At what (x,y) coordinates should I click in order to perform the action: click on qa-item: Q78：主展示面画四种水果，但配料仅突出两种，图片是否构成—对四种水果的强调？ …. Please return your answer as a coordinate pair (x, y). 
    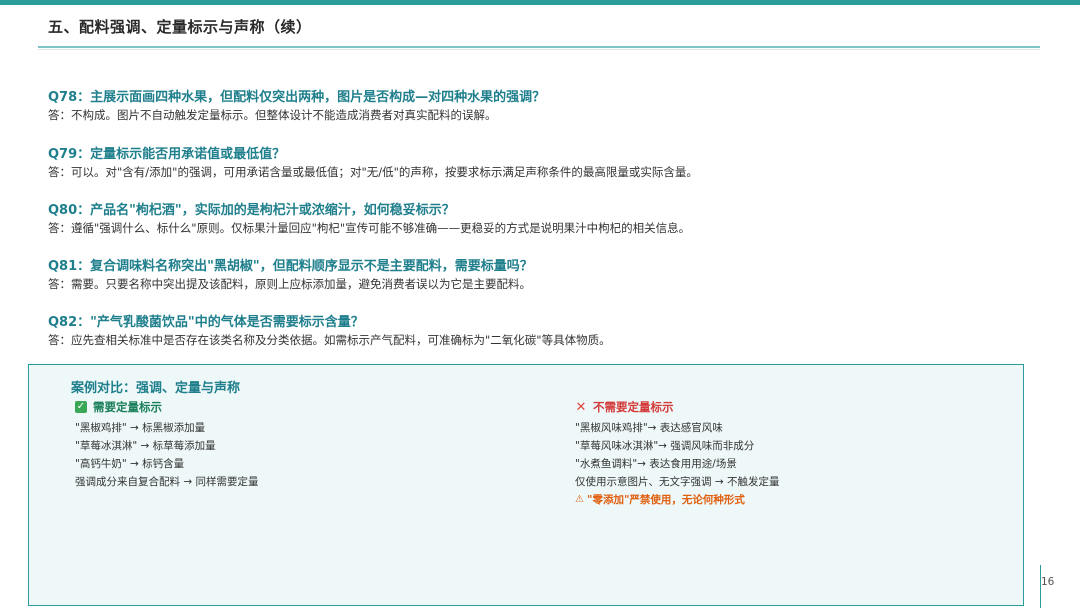
    Looking at the image, I should click on (543, 106).